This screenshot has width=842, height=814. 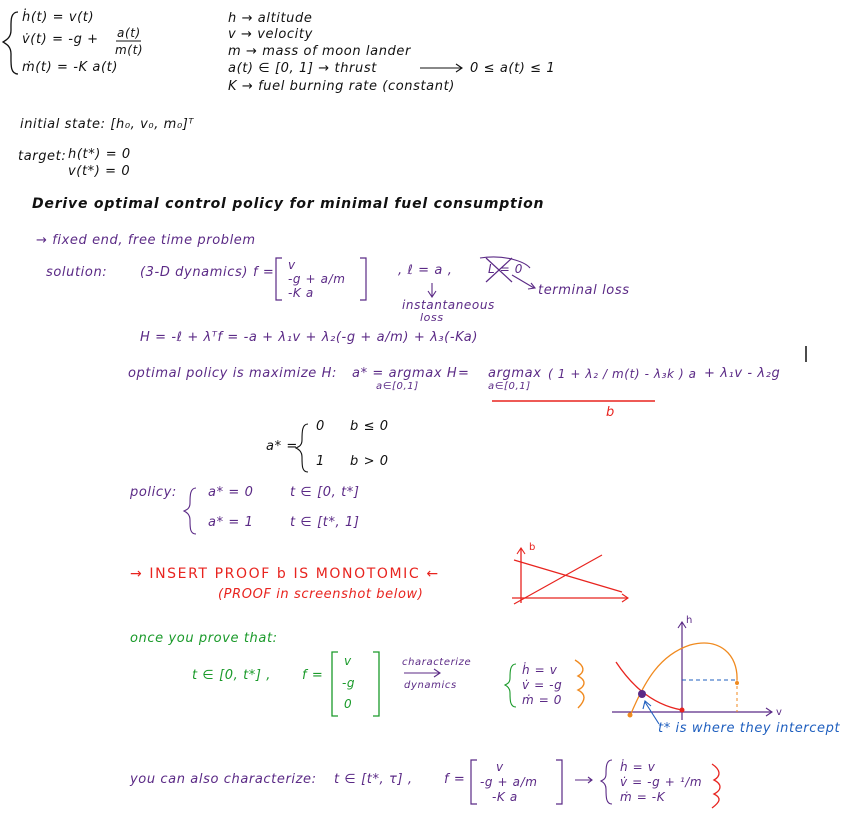 What do you see at coordinates (42, 156) in the screenshot?
I see `target-label: target:` at bounding box center [42, 156].